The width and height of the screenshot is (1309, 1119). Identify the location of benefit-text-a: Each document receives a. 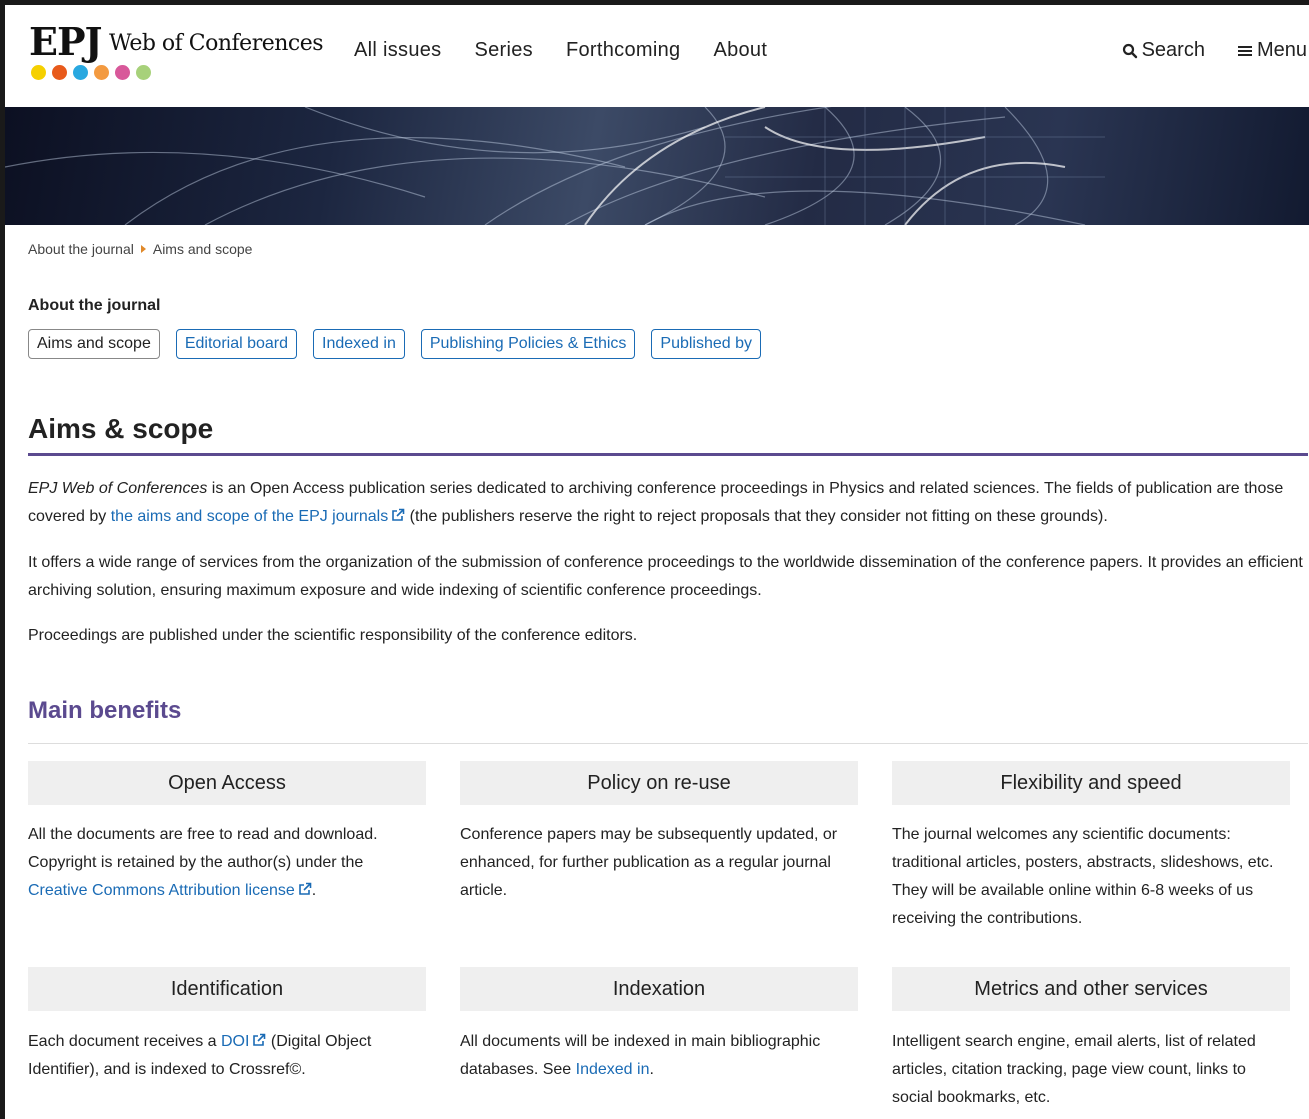
(124, 1041).